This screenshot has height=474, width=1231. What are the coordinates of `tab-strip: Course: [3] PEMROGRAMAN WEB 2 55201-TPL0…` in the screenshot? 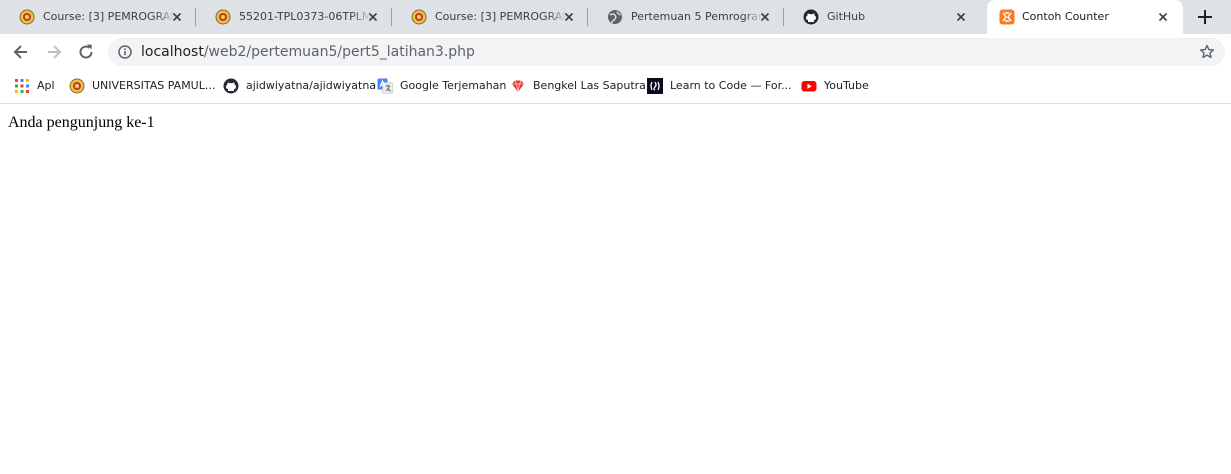 It's located at (615, 17).